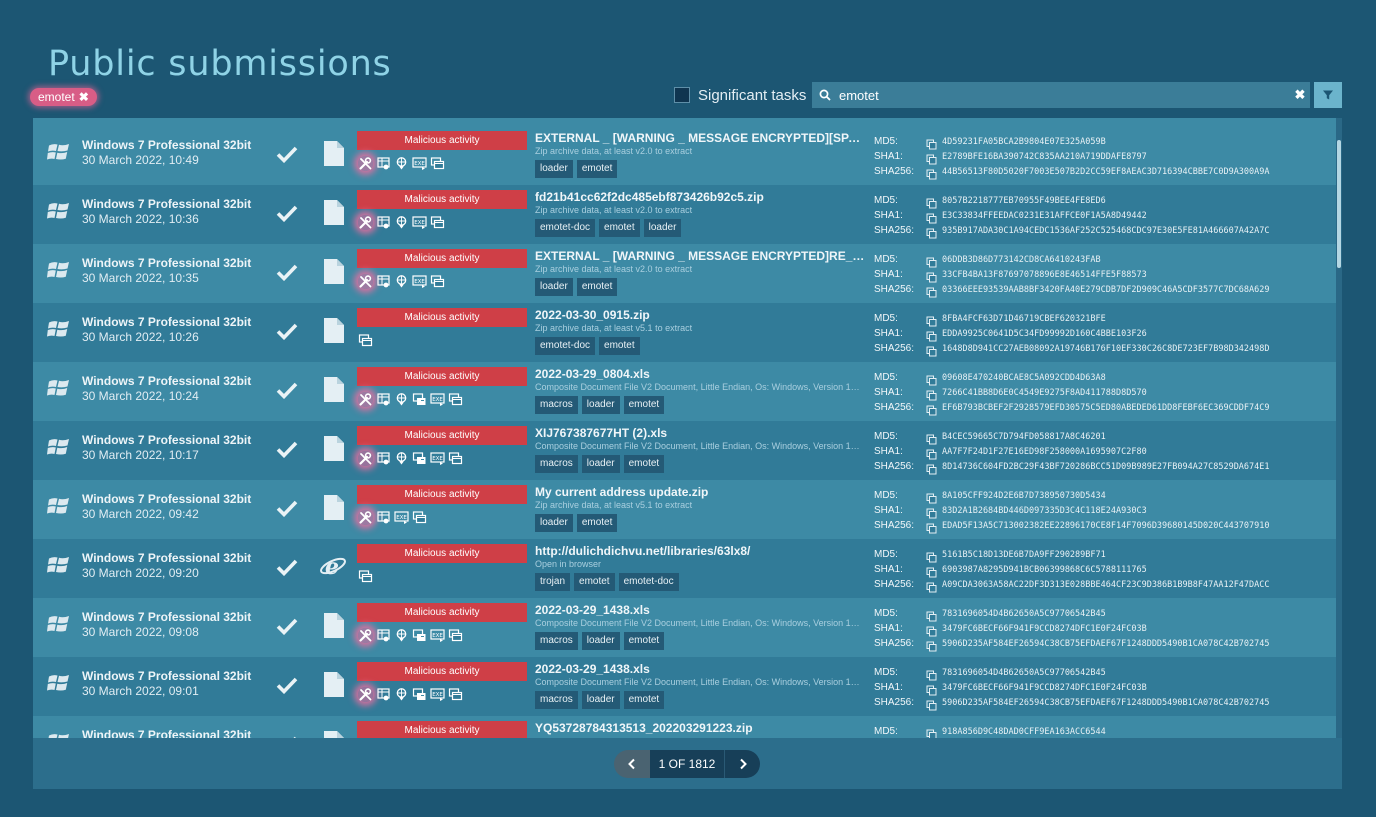 The height and width of the screenshot is (817, 1376). I want to click on filter-button, so click(1328, 95).